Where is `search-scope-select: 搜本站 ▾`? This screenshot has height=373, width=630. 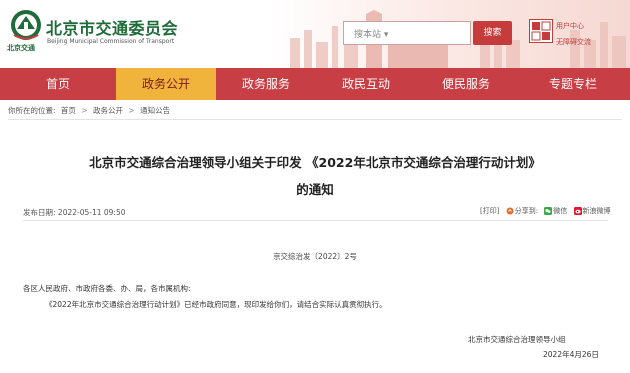
search-scope-select: 搜本站 ▾ is located at coordinates (371, 33).